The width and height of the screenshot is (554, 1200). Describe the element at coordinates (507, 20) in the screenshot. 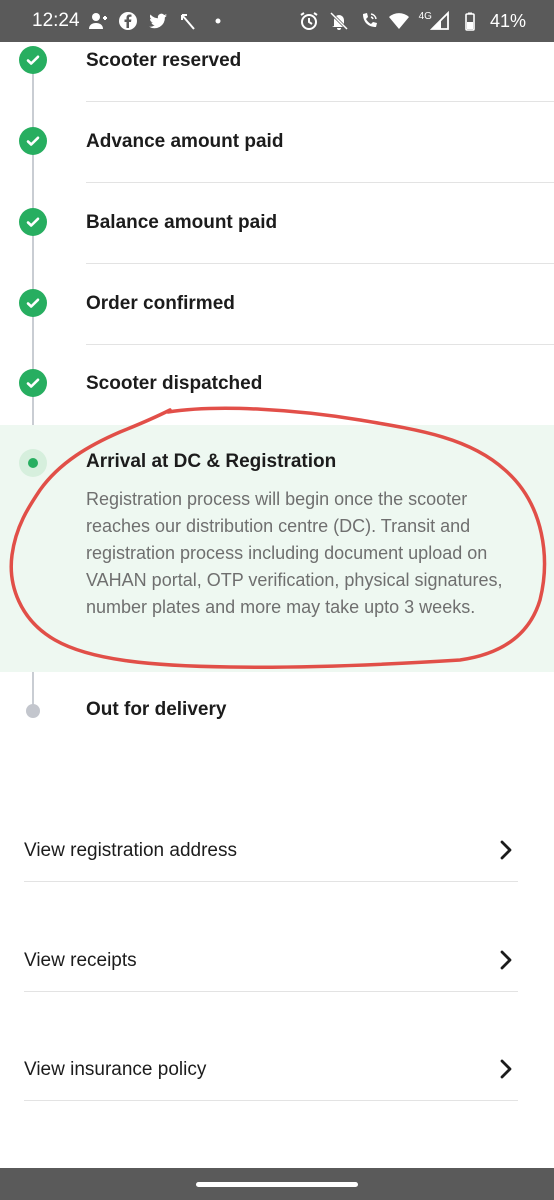

I see `battery-percent: 41%` at that location.